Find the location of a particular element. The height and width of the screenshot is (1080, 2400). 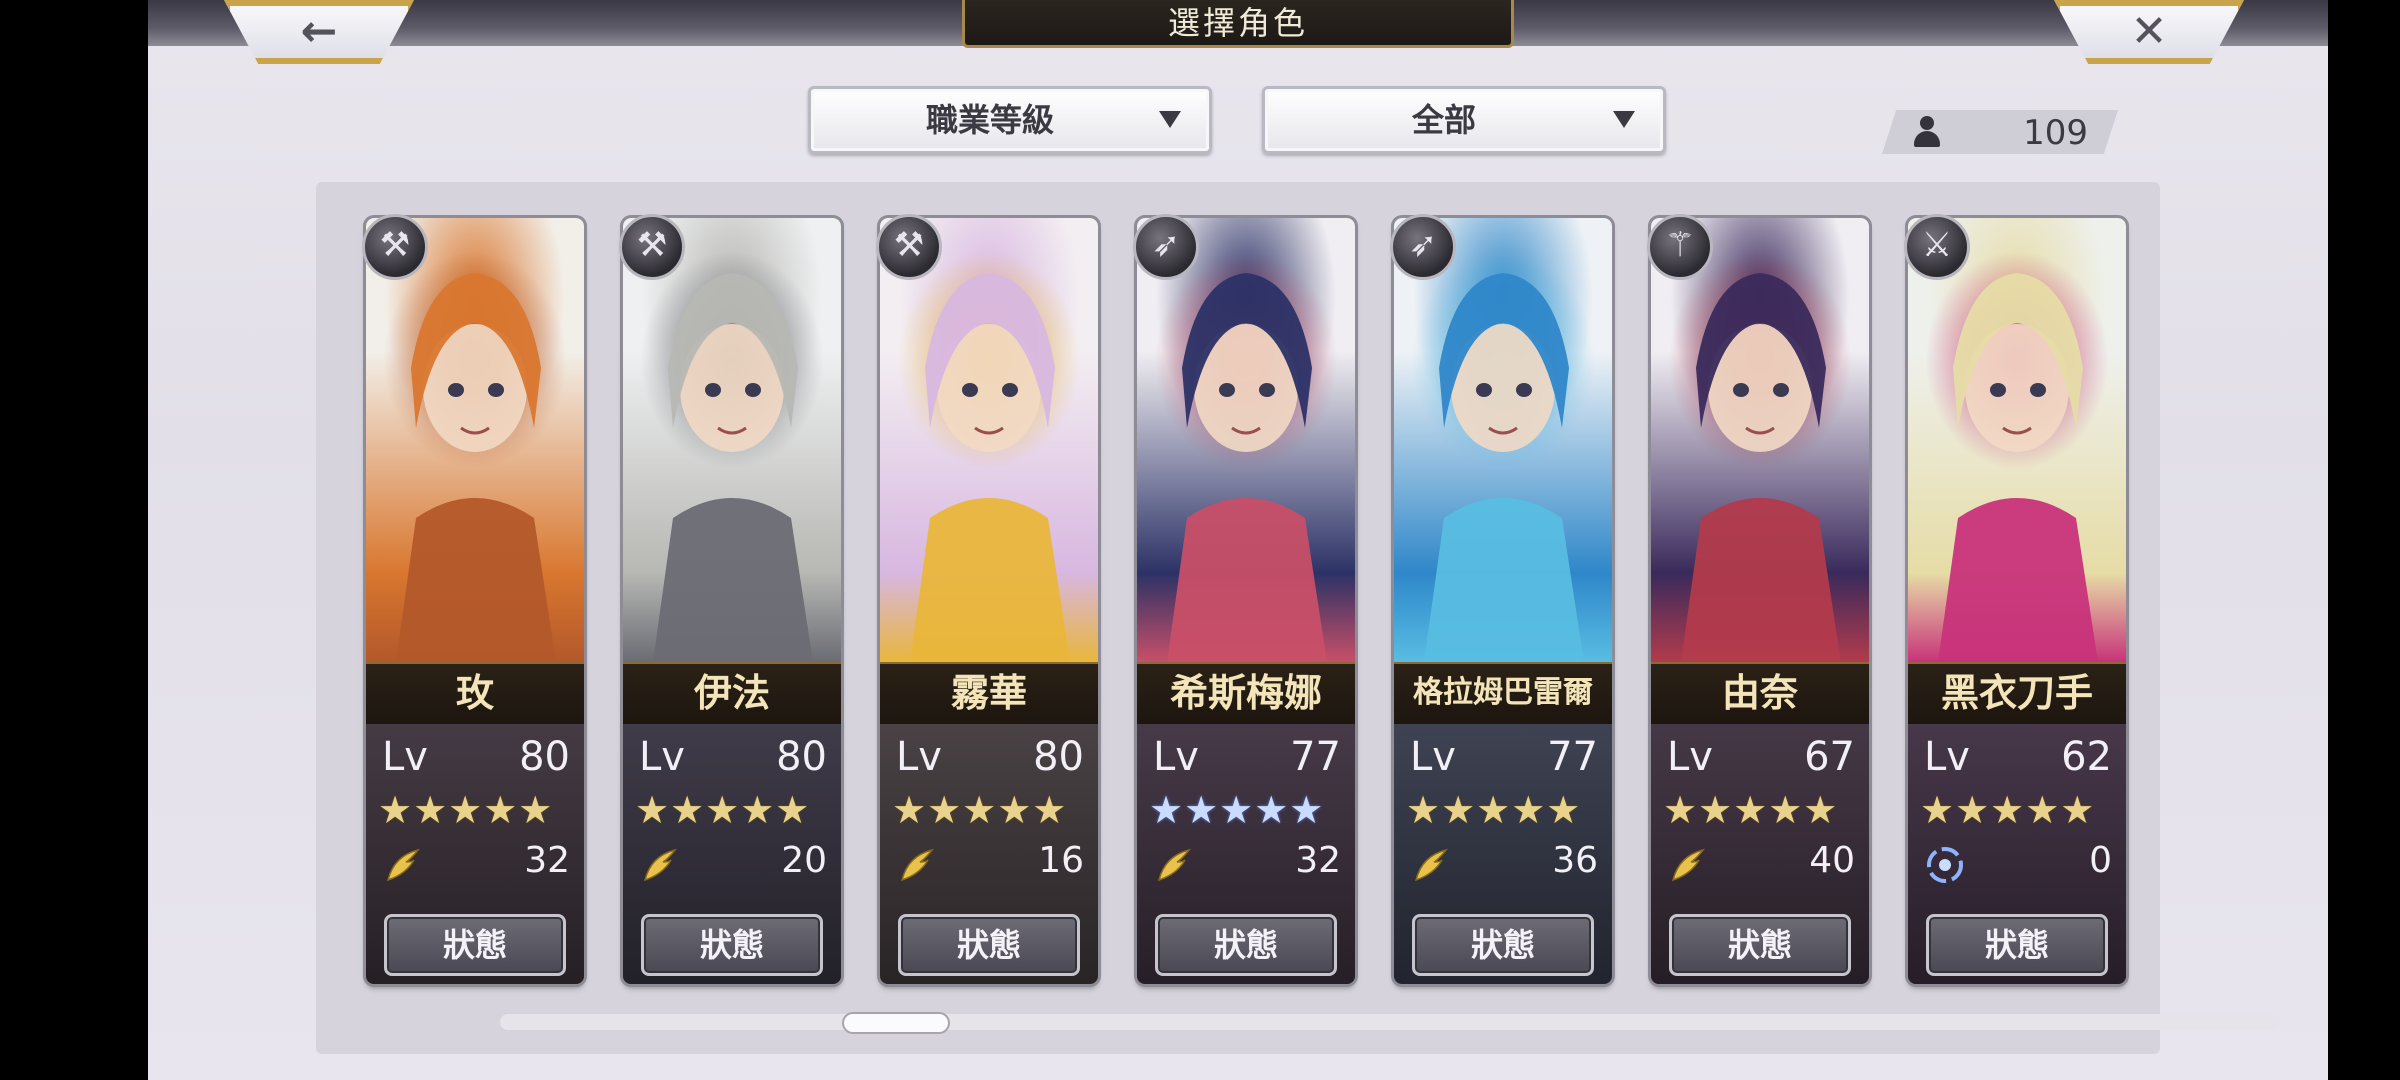

character-name-bar: 格拉姆巴雷爾 is located at coordinates (1503, 694).